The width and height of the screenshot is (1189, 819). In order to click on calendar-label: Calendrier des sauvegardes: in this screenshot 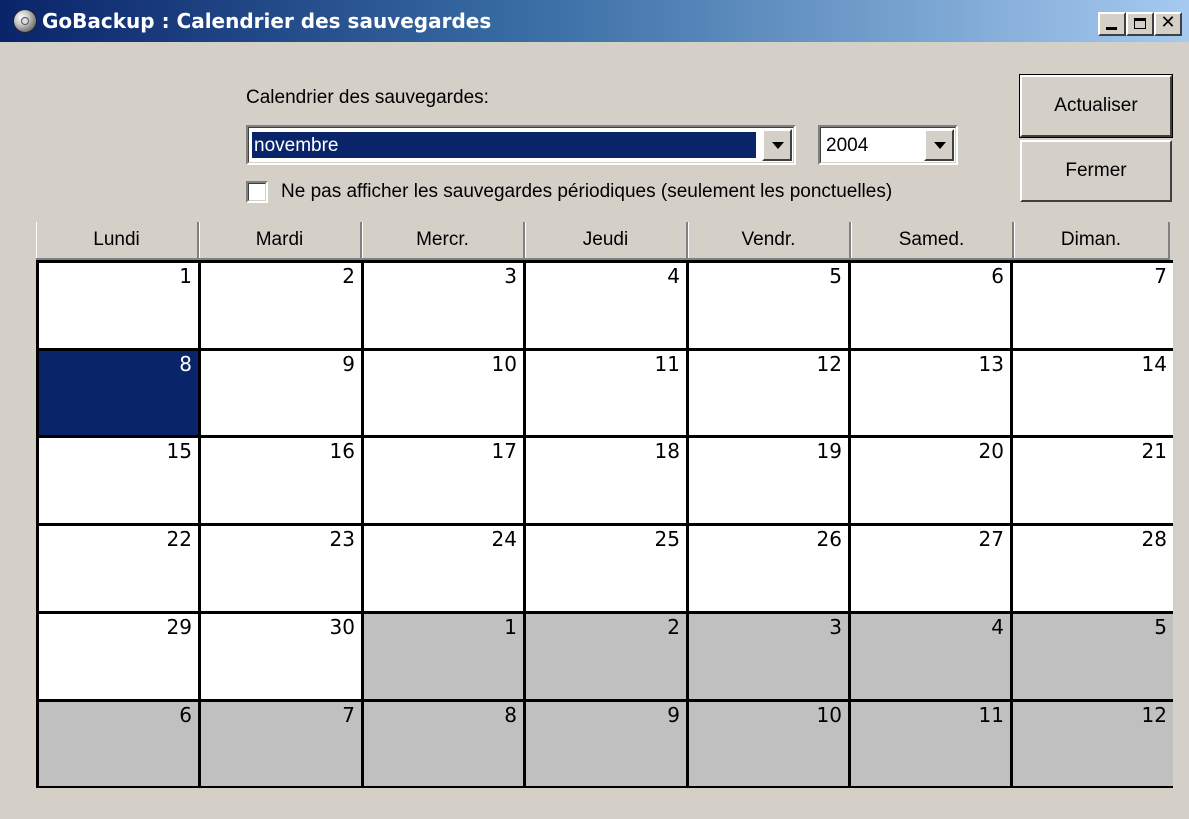, I will do `click(367, 97)`.